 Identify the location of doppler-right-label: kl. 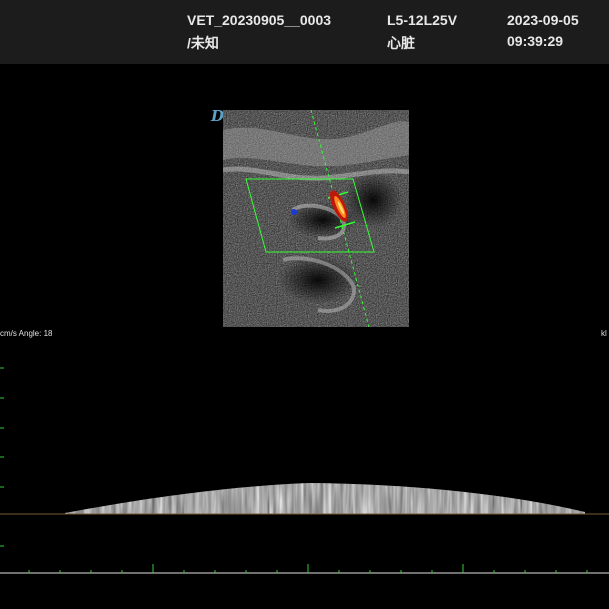
(604, 333).